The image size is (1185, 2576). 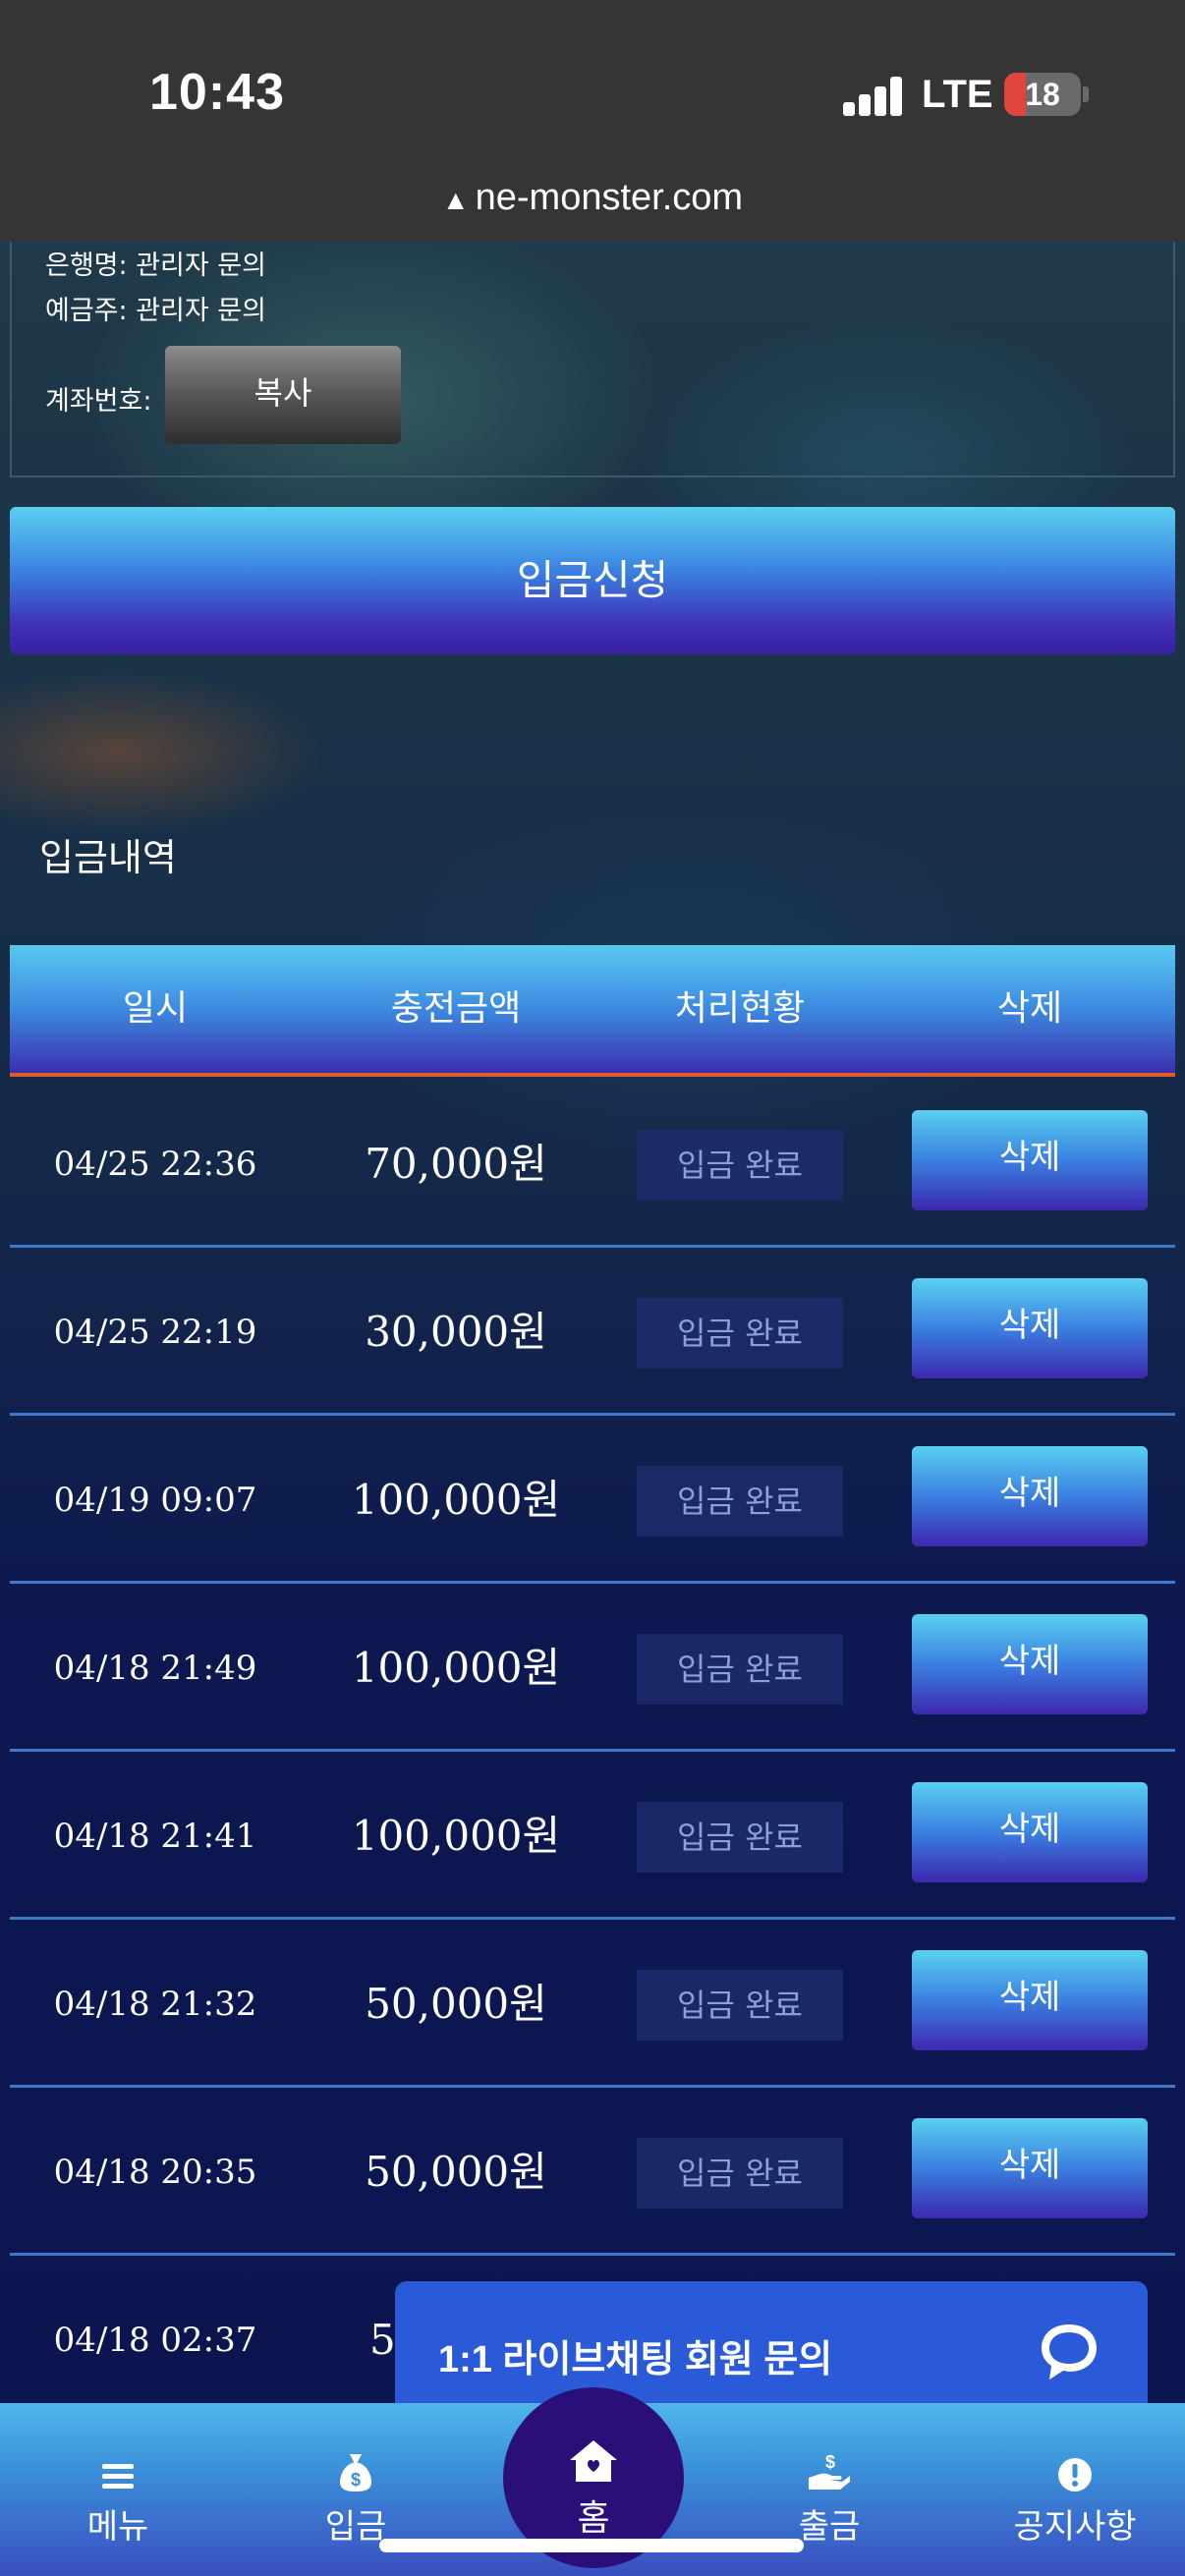 I want to click on row-date: 04/18 21:41, so click(x=155, y=1836).